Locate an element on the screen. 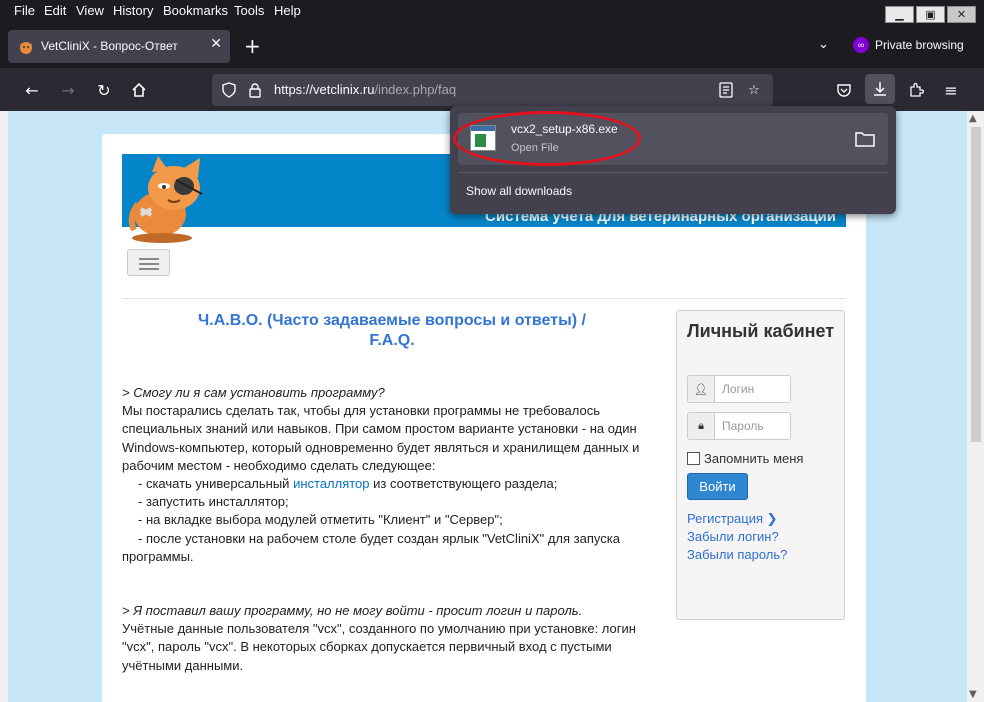 This screenshot has height=702, width=984. extensions-button is located at coordinates (916, 90).